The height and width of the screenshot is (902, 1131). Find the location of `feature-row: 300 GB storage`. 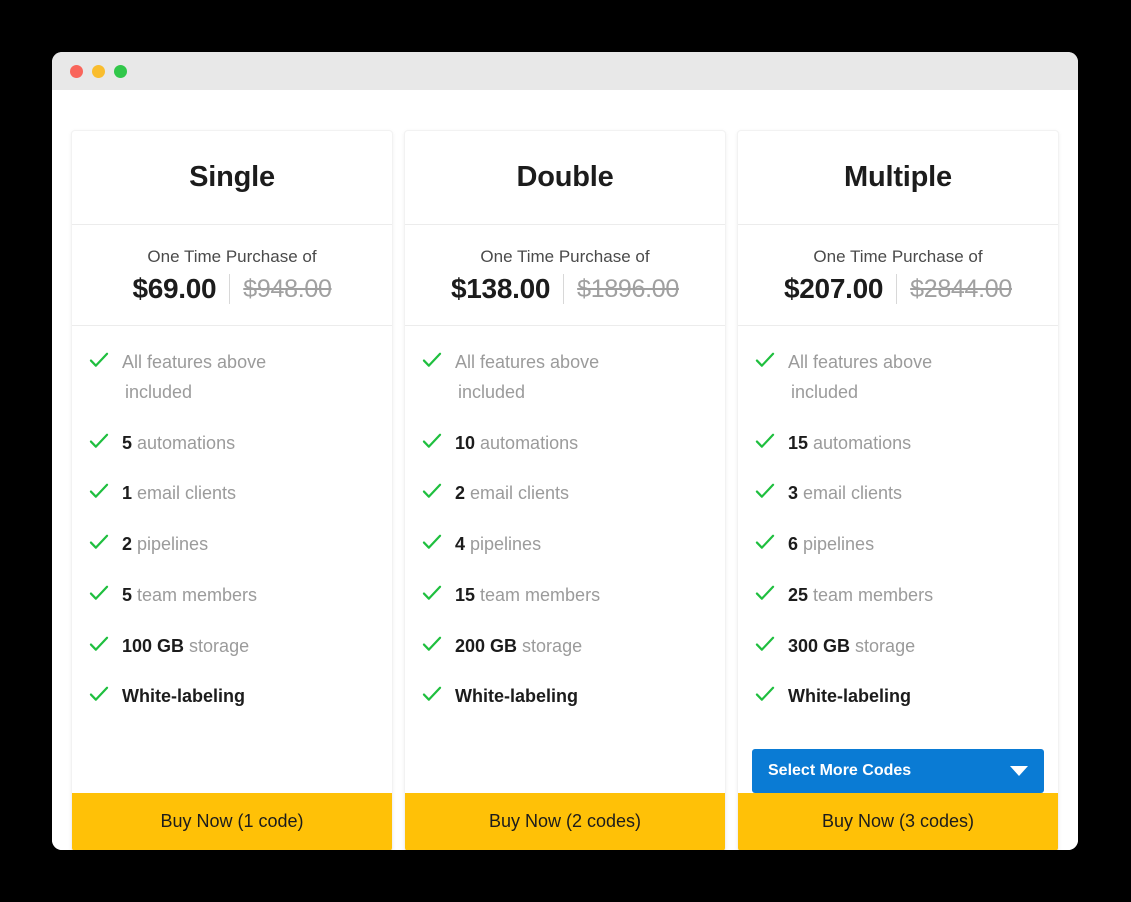

feature-row: 300 GB storage is located at coordinates (898, 647).